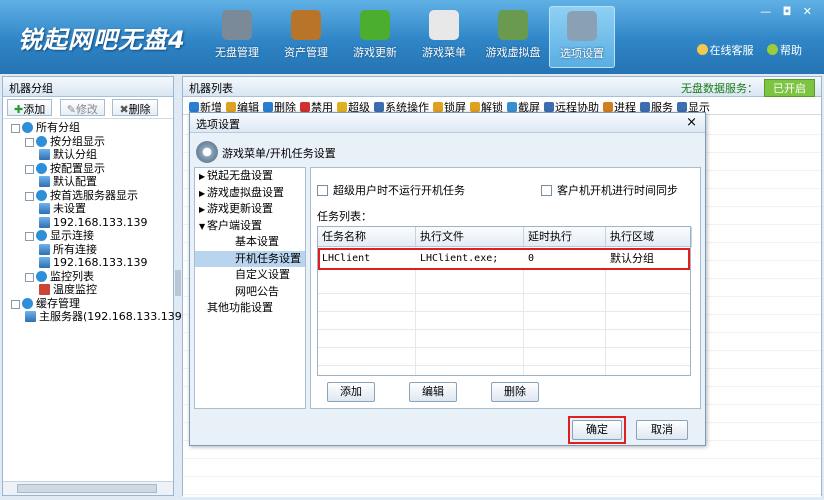 The height and width of the screenshot is (500, 824). What do you see at coordinates (702, 49) in the screenshot?
I see `person-icon` at bounding box center [702, 49].